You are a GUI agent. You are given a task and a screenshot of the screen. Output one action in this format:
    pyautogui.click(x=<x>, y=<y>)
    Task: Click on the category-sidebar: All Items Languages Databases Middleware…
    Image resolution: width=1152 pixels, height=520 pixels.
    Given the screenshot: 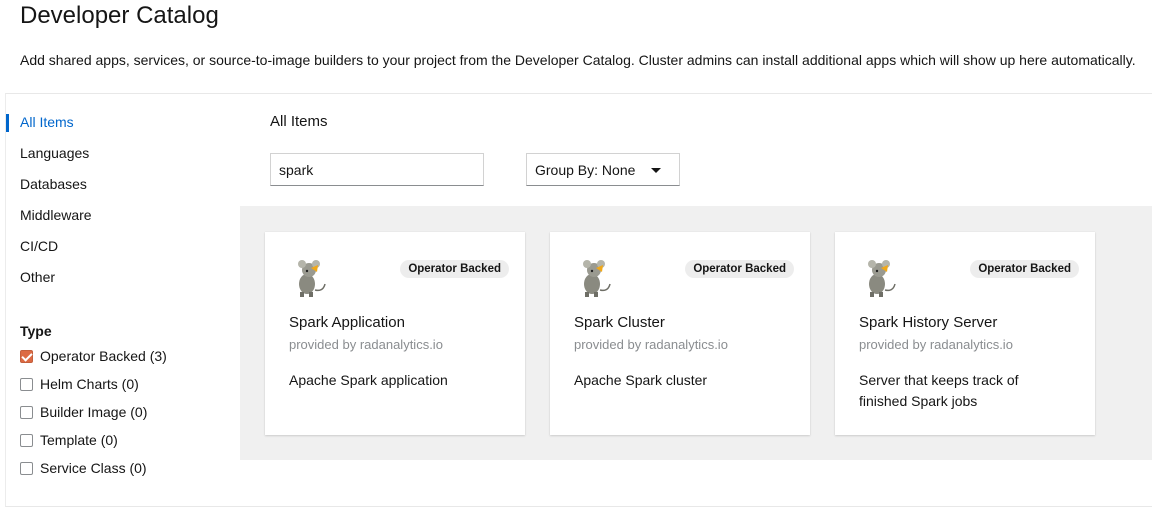 What is the action you would take?
    pyautogui.click(x=121, y=201)
    